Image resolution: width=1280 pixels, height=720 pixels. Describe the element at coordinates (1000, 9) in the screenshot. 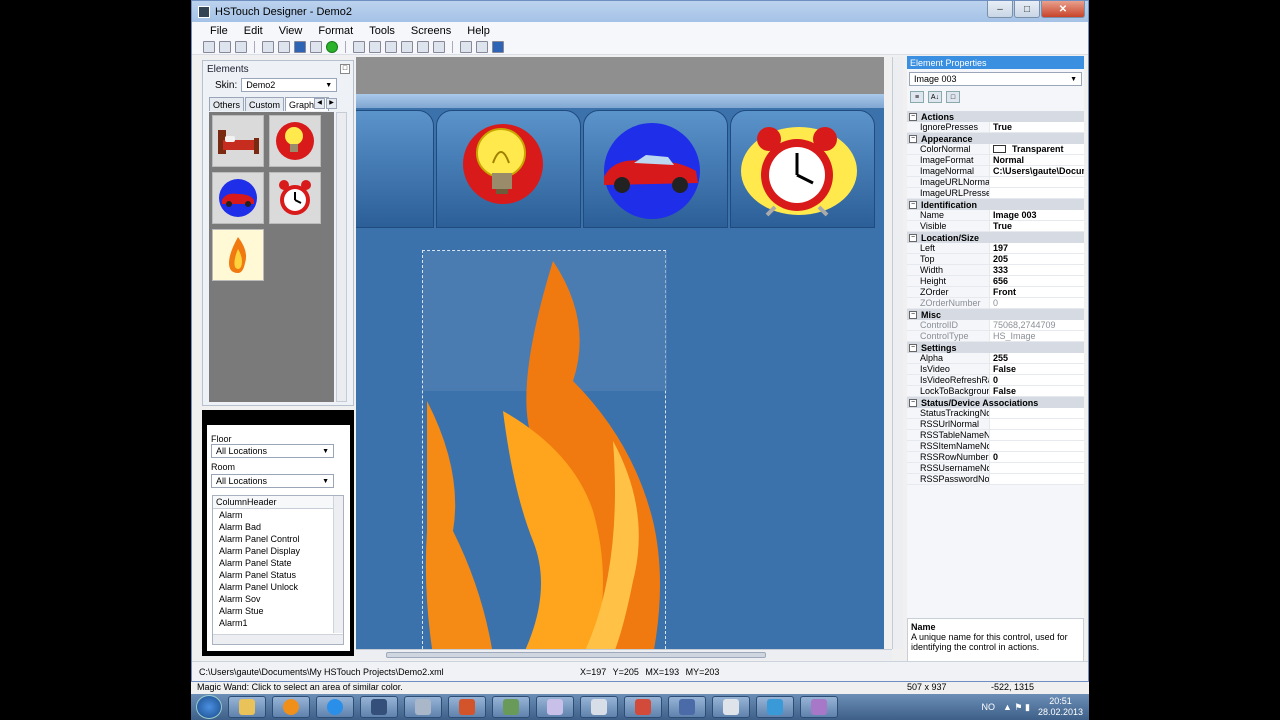

I see `minimize-button: –` at that location.